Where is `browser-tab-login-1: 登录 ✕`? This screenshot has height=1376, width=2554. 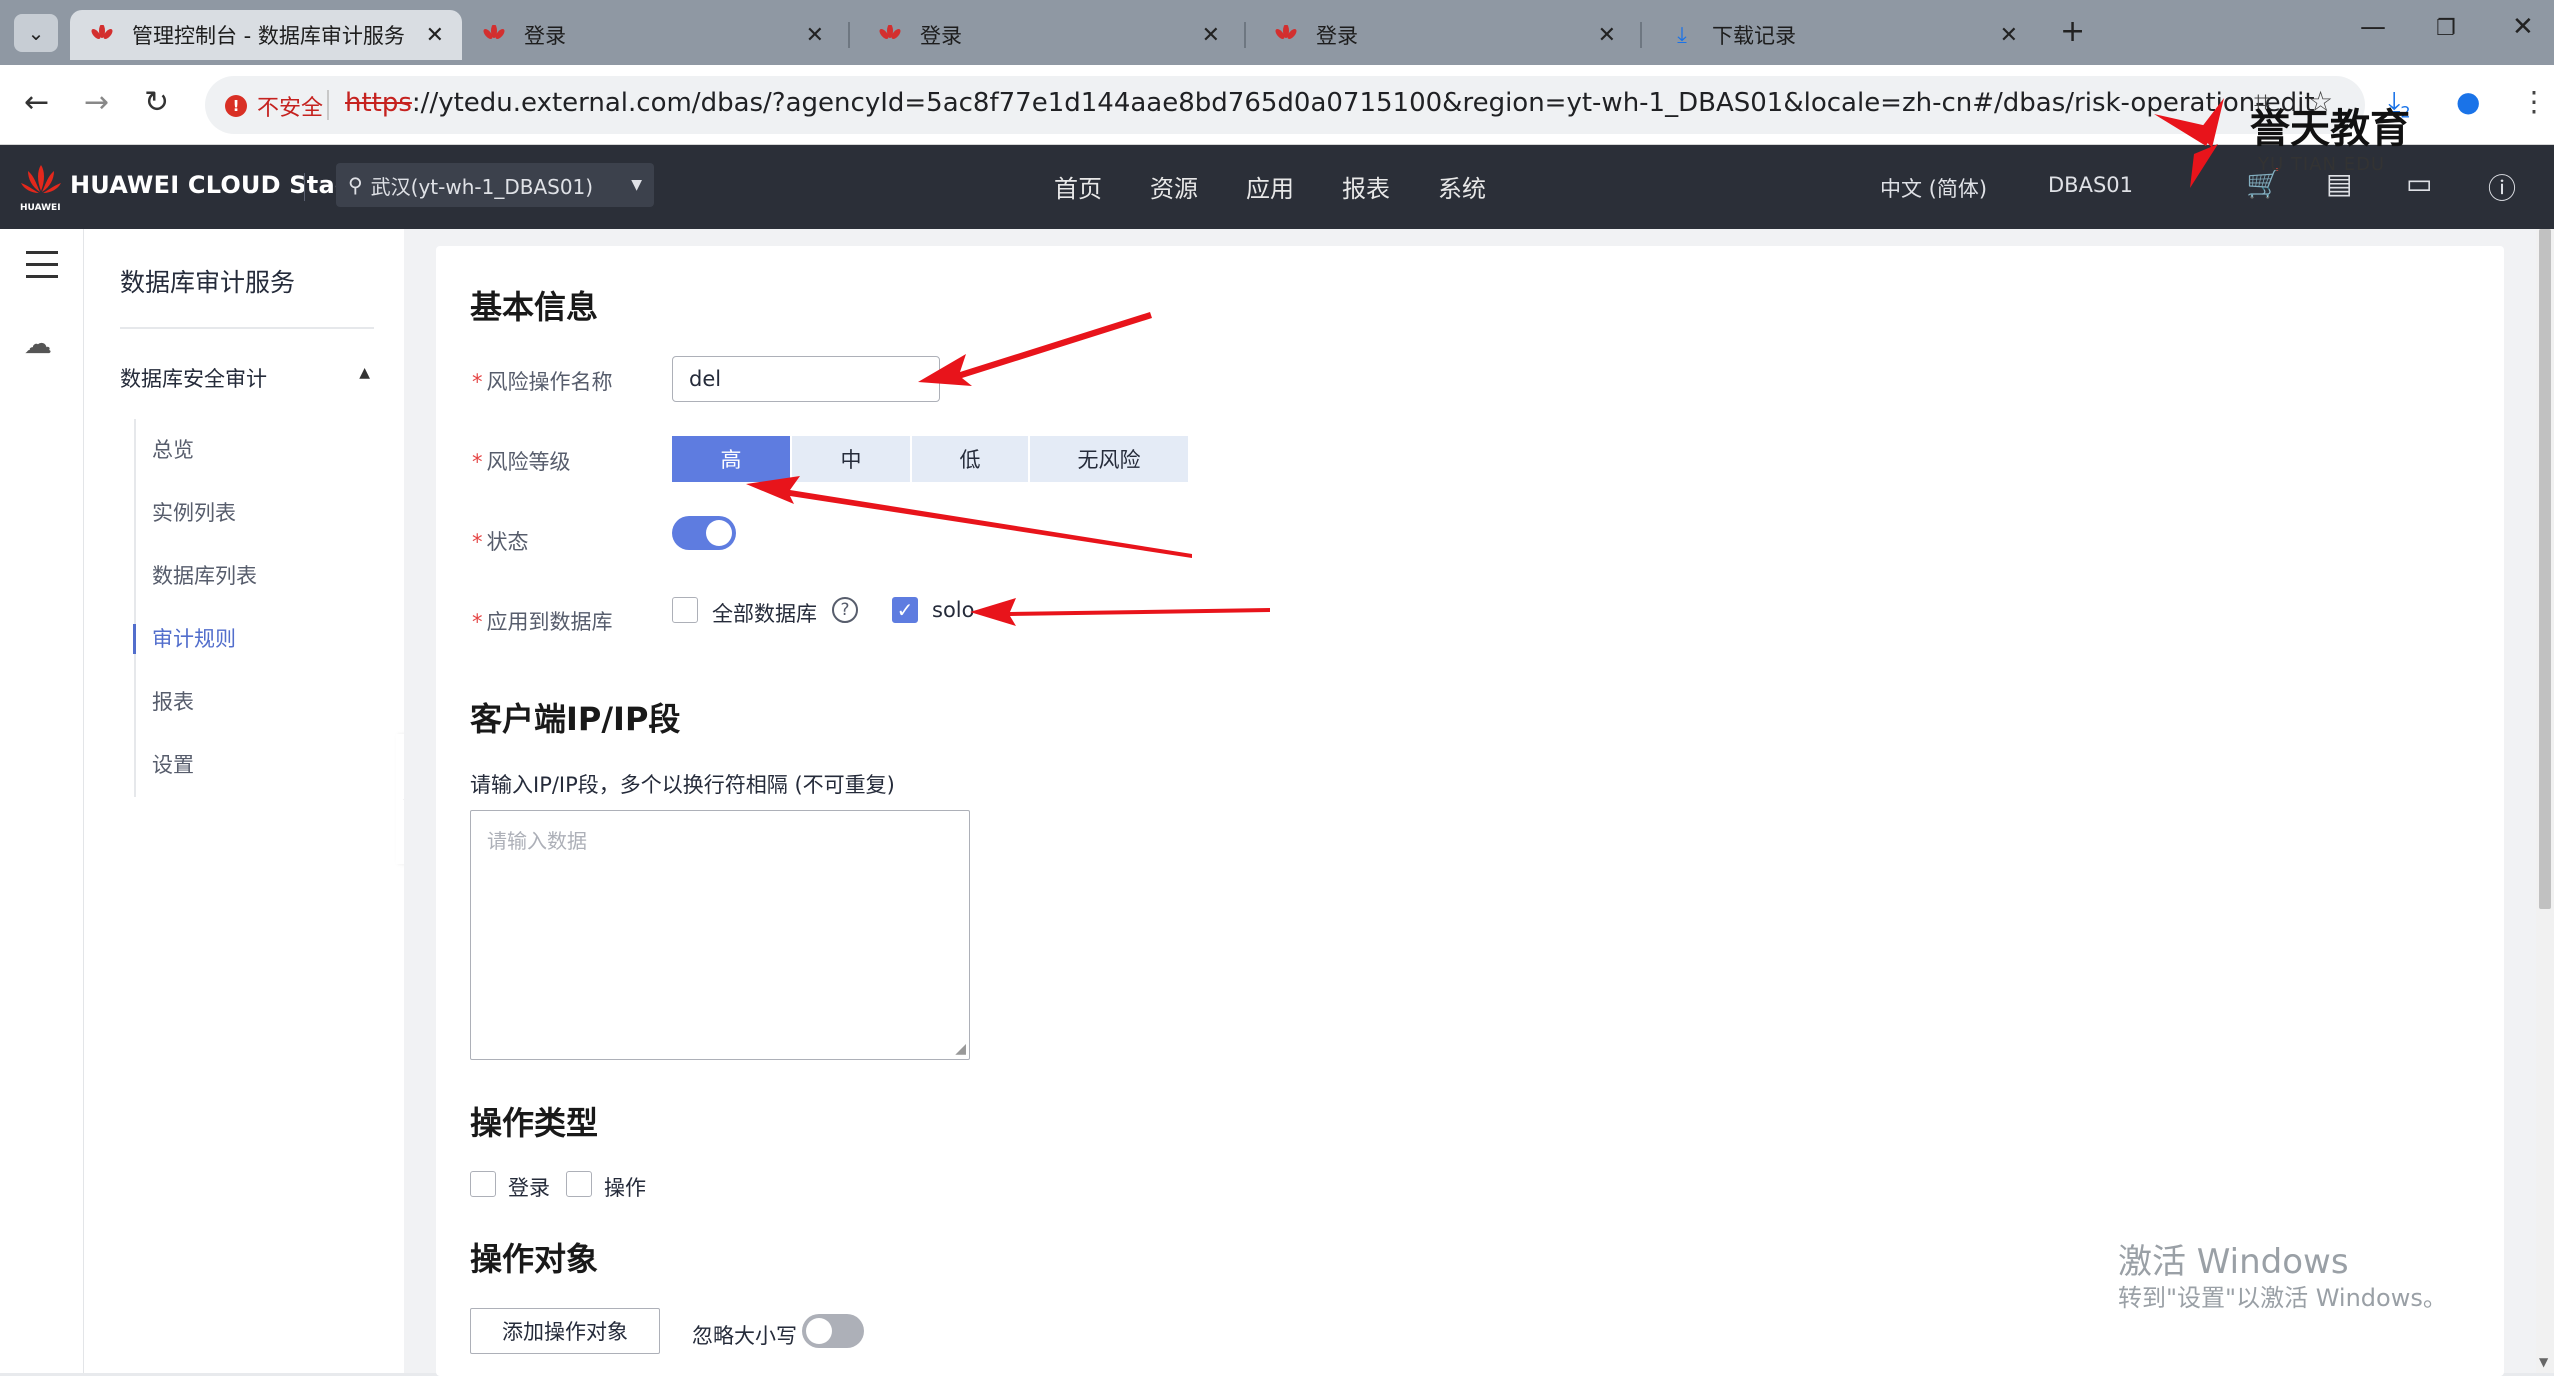 browser-tab-login-1: 登录 ✕ is located at coordinates (652, 35).